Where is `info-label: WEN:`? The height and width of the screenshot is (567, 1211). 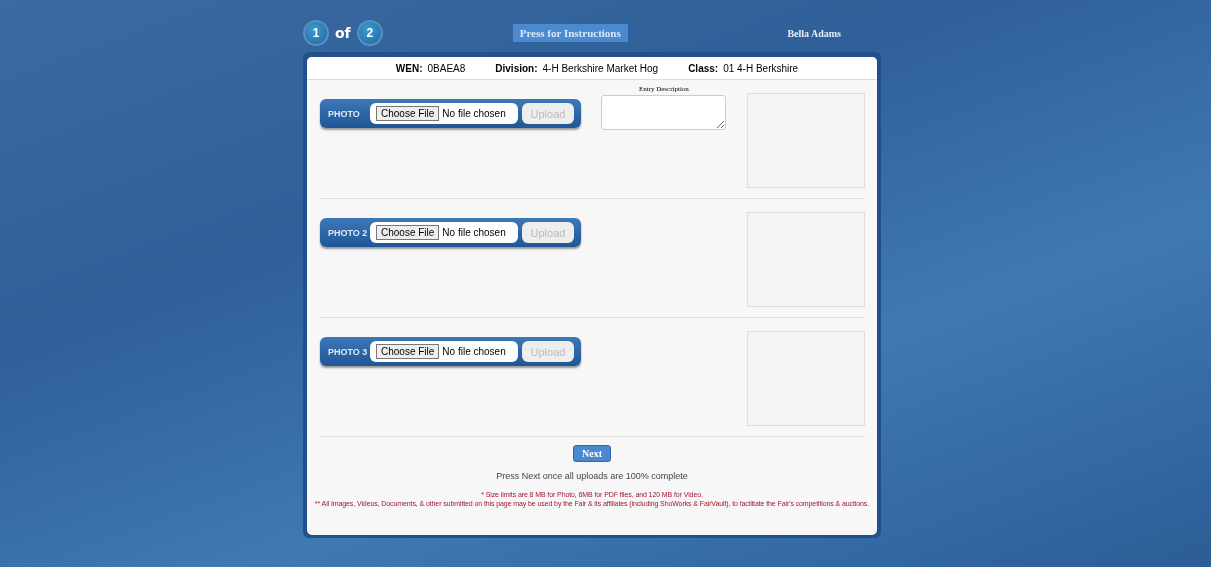 info-label: WEN: is located at coordinates (409, 68).